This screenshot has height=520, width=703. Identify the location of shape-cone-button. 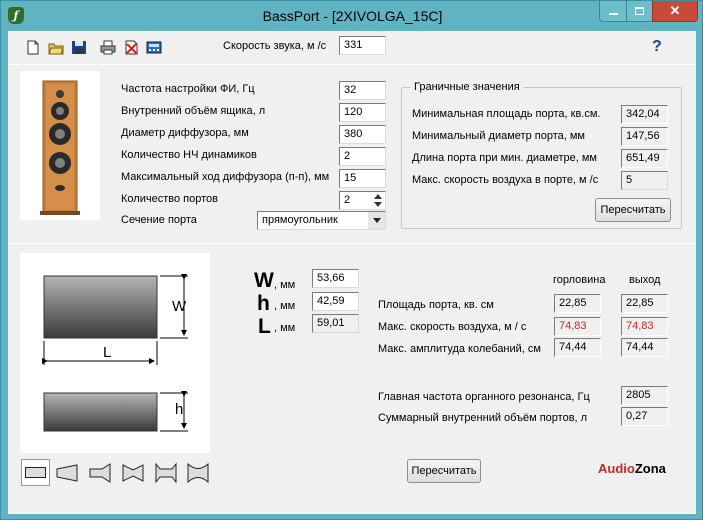
(67, 473).